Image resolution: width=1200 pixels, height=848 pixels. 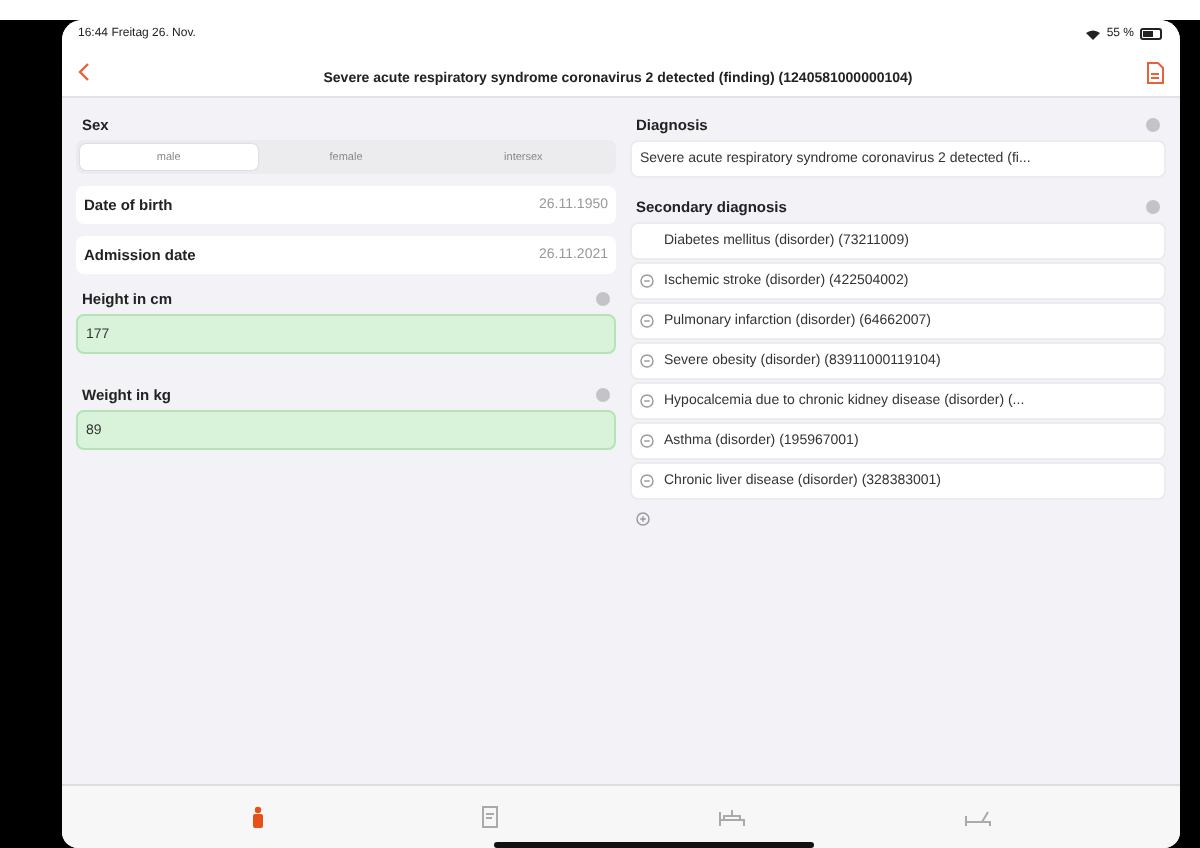 I want to click on clipboard-icon, so click(x=490, y=817).